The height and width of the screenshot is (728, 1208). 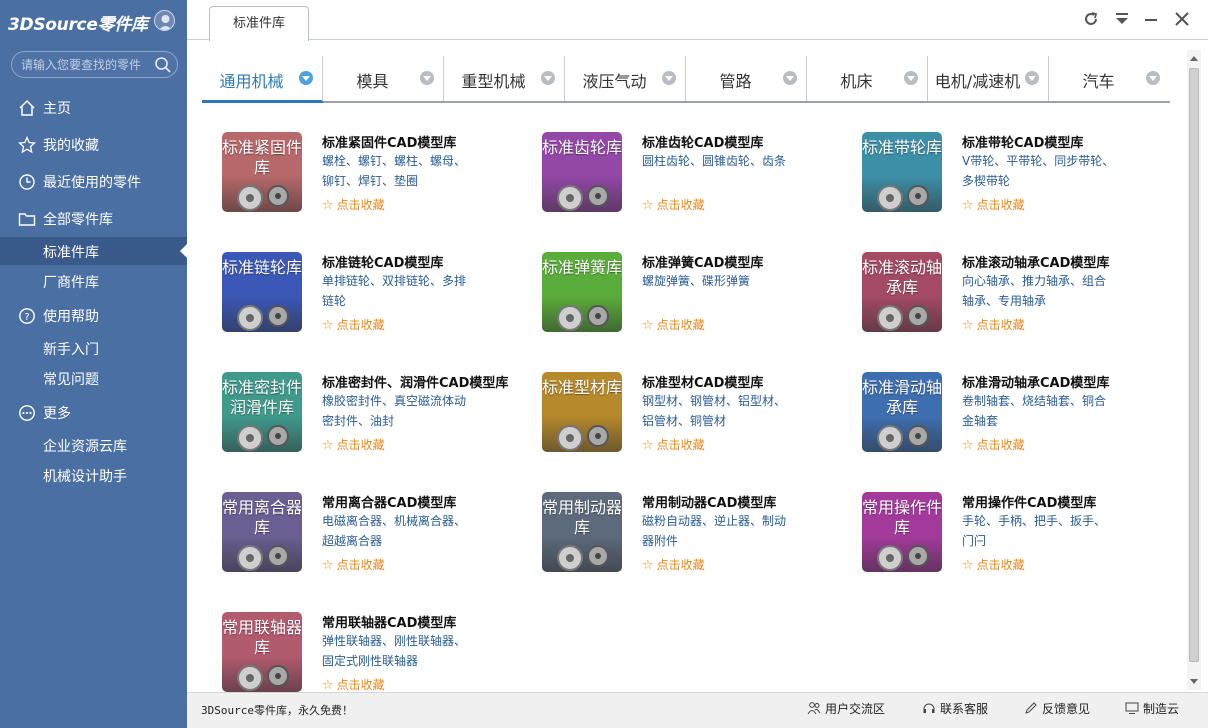 I want to click on library-thumbnail: 常用联轴器库, so click(x=262, y=652).